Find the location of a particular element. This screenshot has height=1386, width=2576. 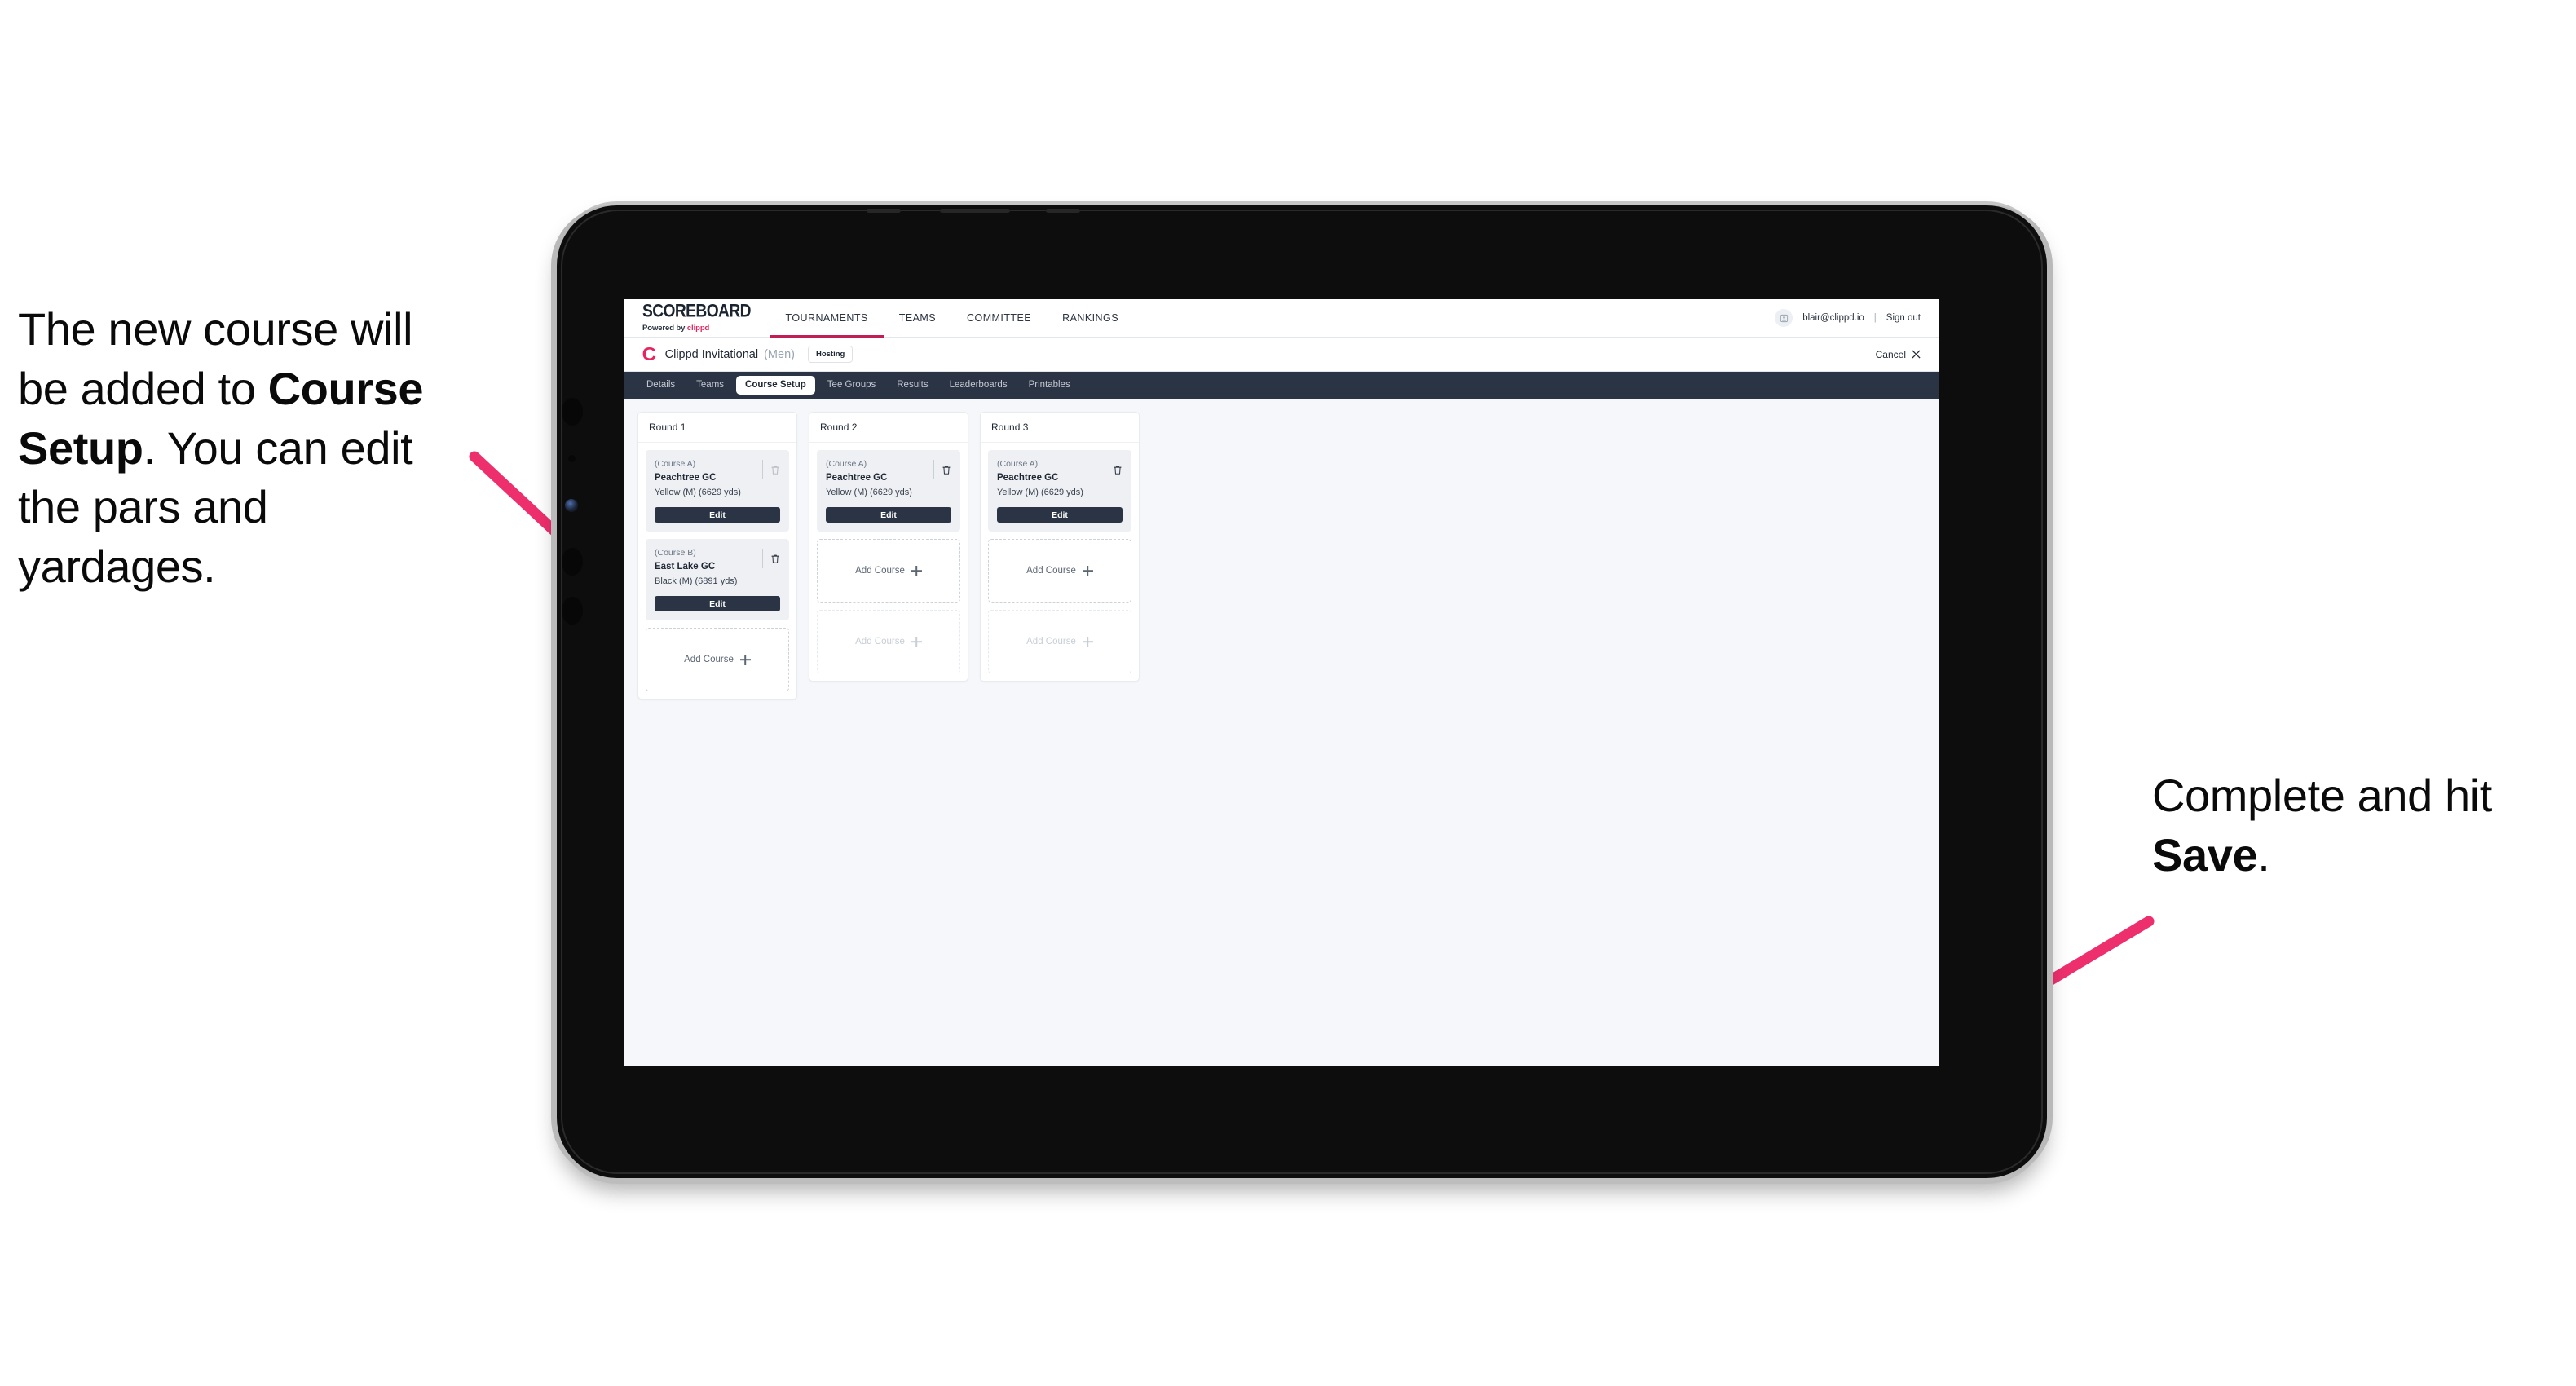

nav-link-committee: COMMITTEE is located at coordinates (999, 318).